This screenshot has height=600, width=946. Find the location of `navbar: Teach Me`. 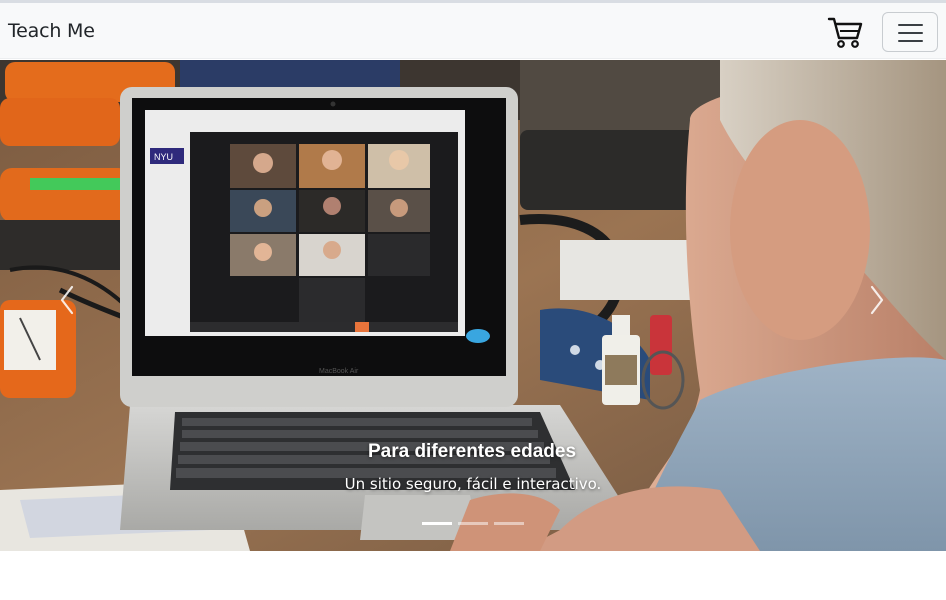

navbar: Teach Me is located at coordinates (473, 31).